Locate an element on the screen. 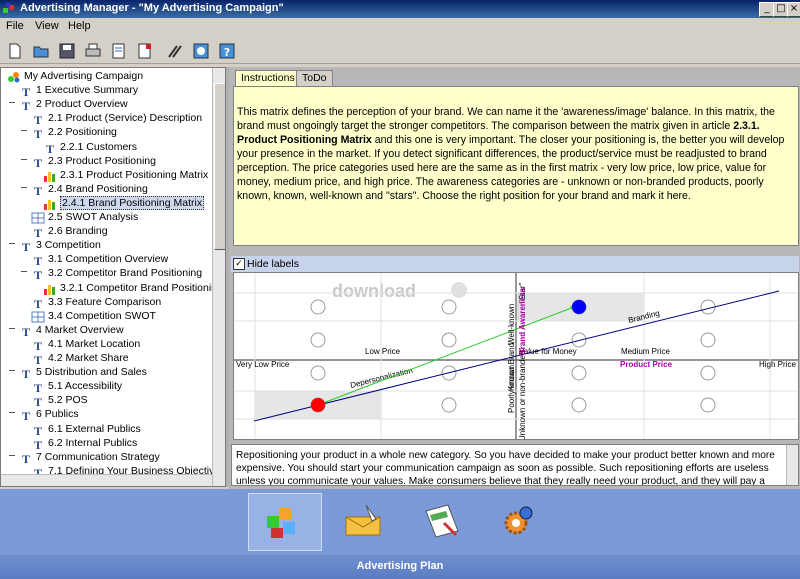 The height and width of the screenshot is (579, 800). description-scrollbar is located at coordinates (792, 465).